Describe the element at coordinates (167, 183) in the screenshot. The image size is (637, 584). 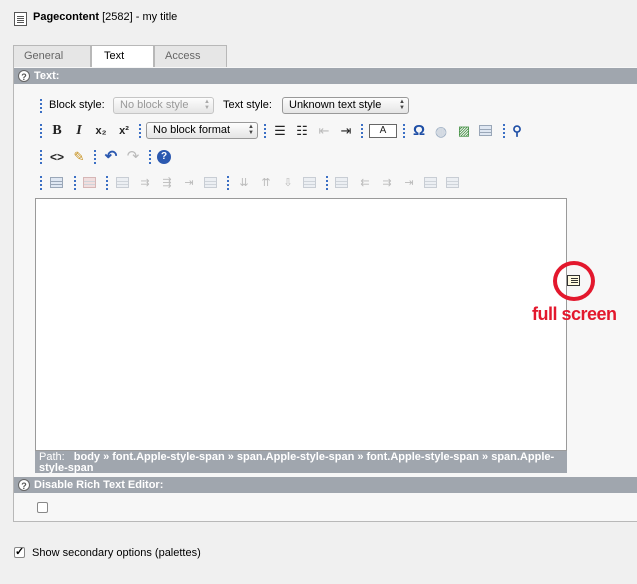
I see `insert-row-after-icon: ⇶` at that location.